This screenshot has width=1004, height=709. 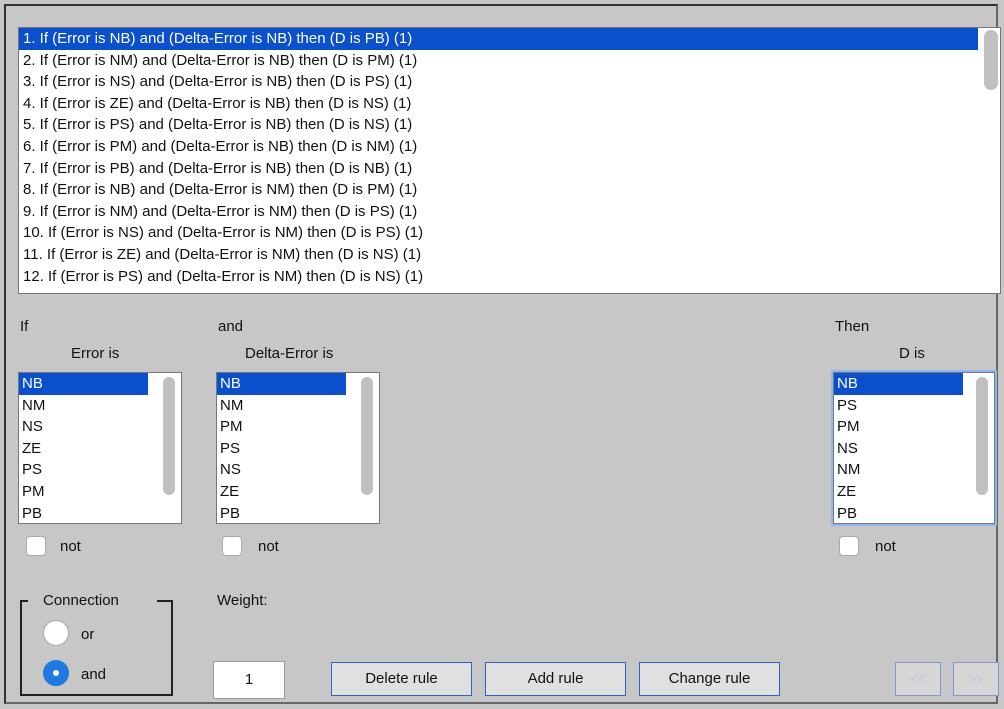 I want to click on error-list-item: PS, so click(x=83, y=470).